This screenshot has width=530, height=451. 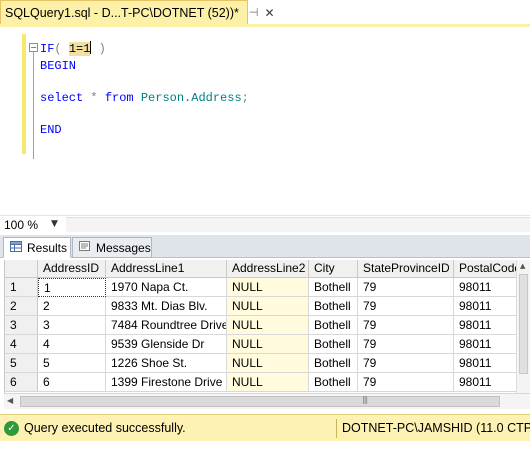 What do you see at coordinates (72, 344) in the screenshot?
I see `table-cell: 4` at bounding box center [72, 344].